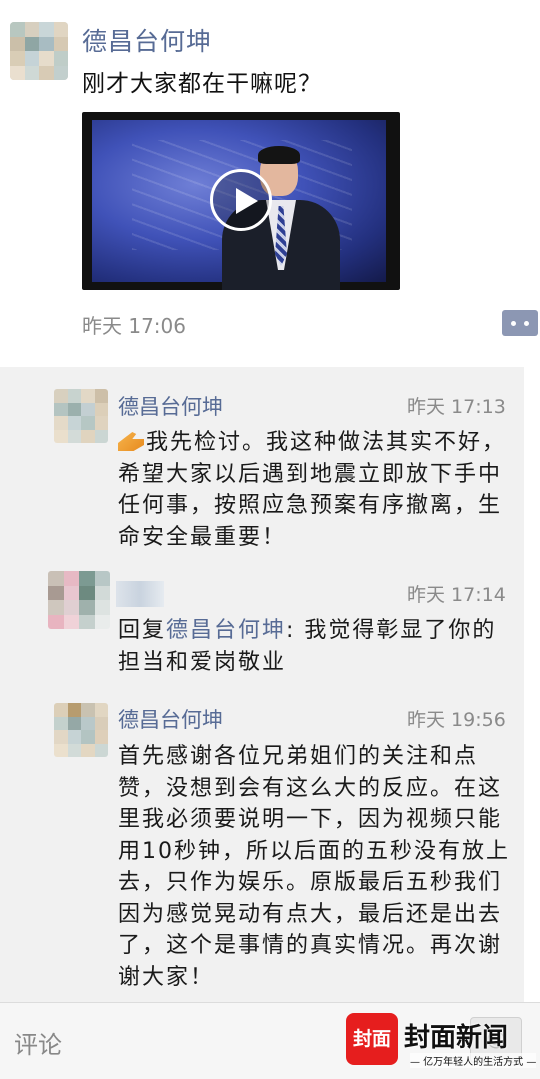 This screenshot has width=540, height=1079. What do you see at coordinates (202, 84) in the screenshot?
I see `post-text: 刚才大家都在干嘛呢？` at bounding box center [202, 84].